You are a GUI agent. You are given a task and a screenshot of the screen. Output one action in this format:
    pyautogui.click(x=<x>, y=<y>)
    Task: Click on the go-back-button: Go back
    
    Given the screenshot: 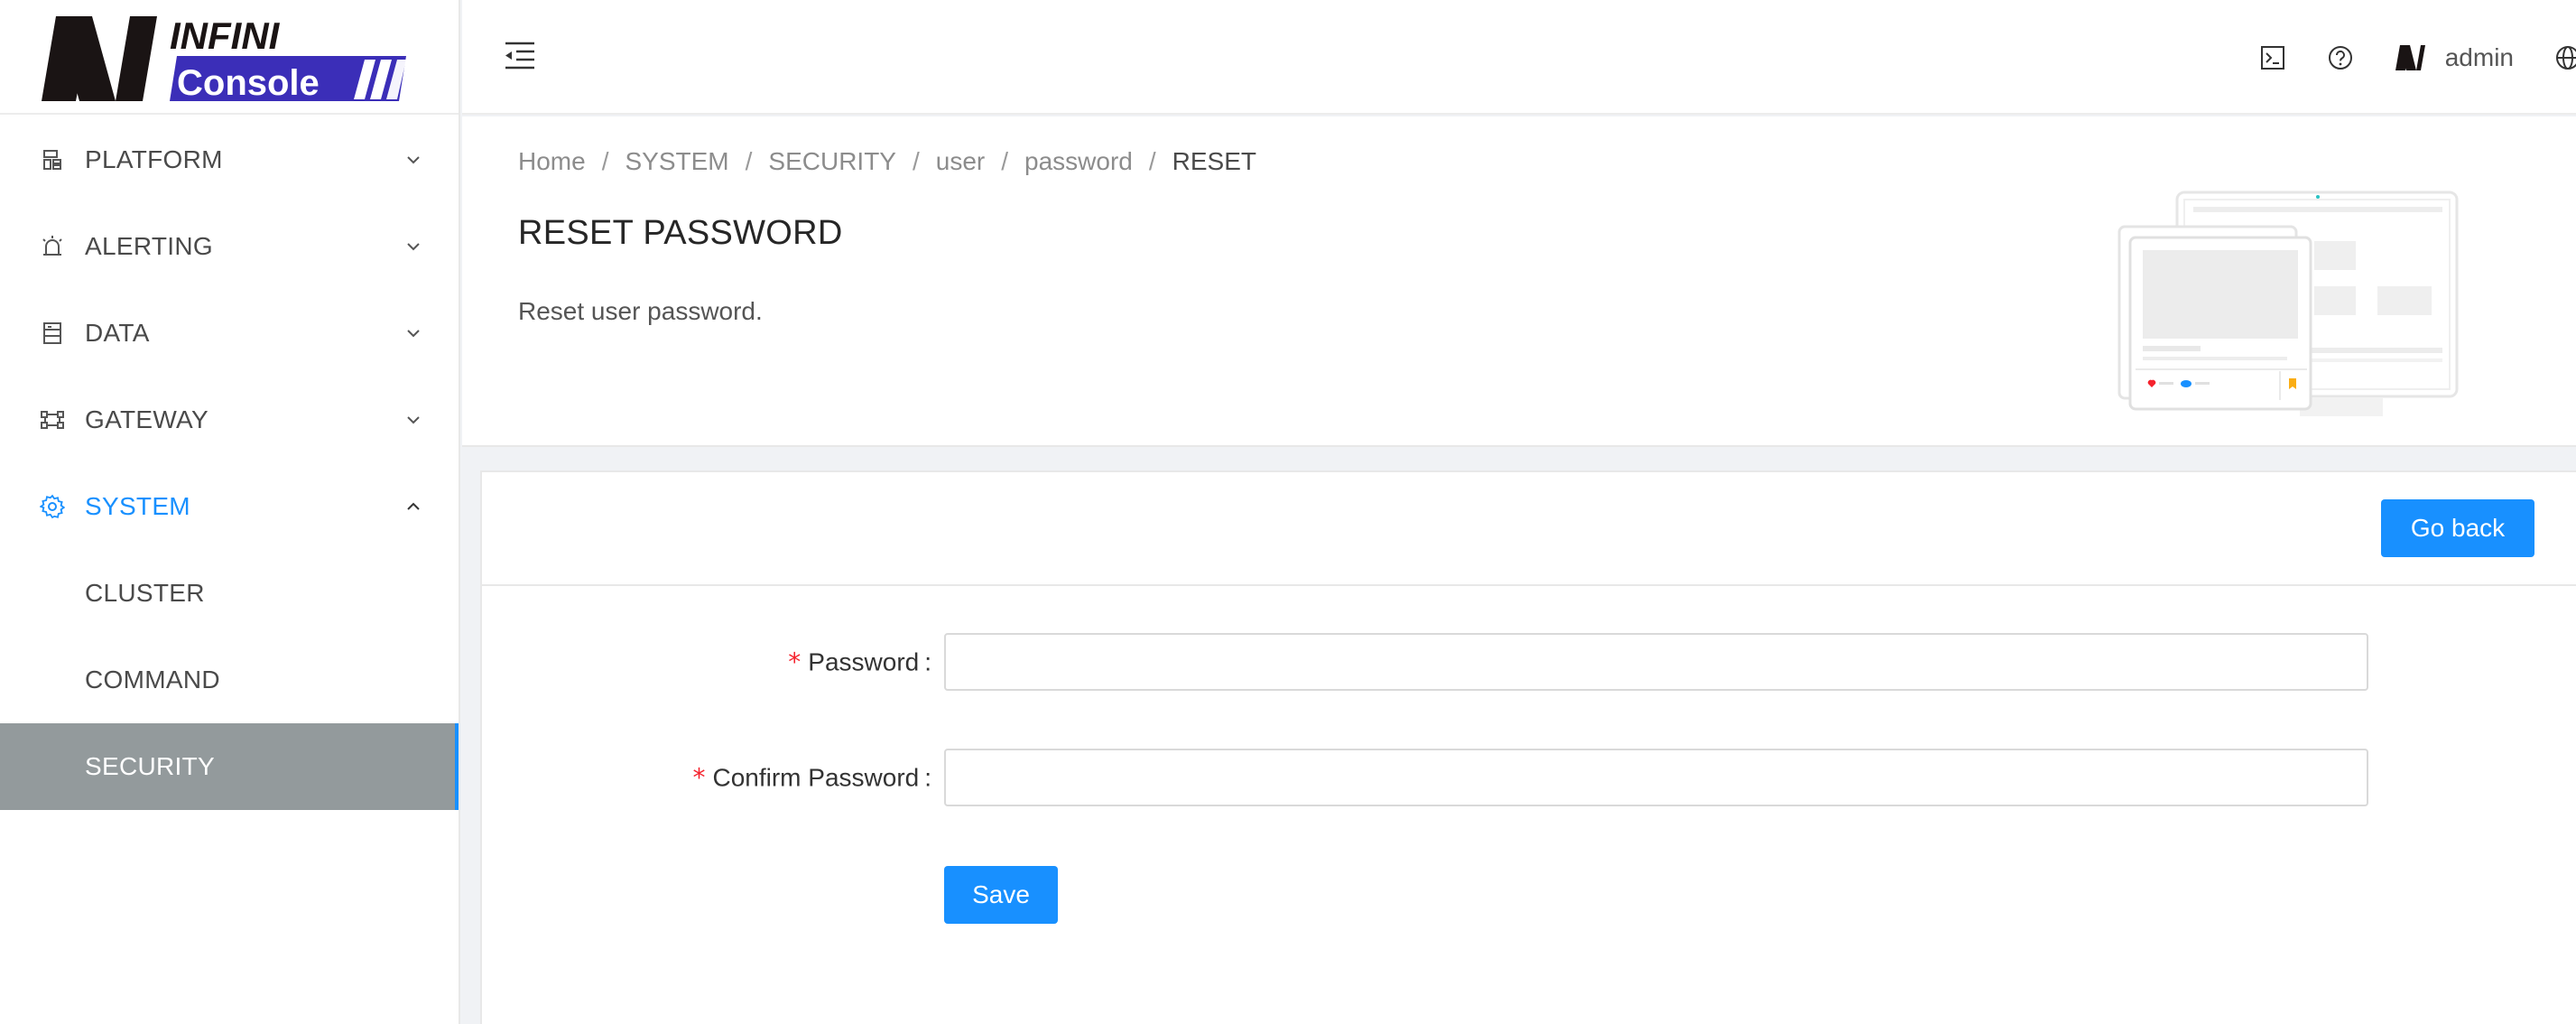 What is the action you would take?
    pyautogui.click(x=2457, y=528)
    